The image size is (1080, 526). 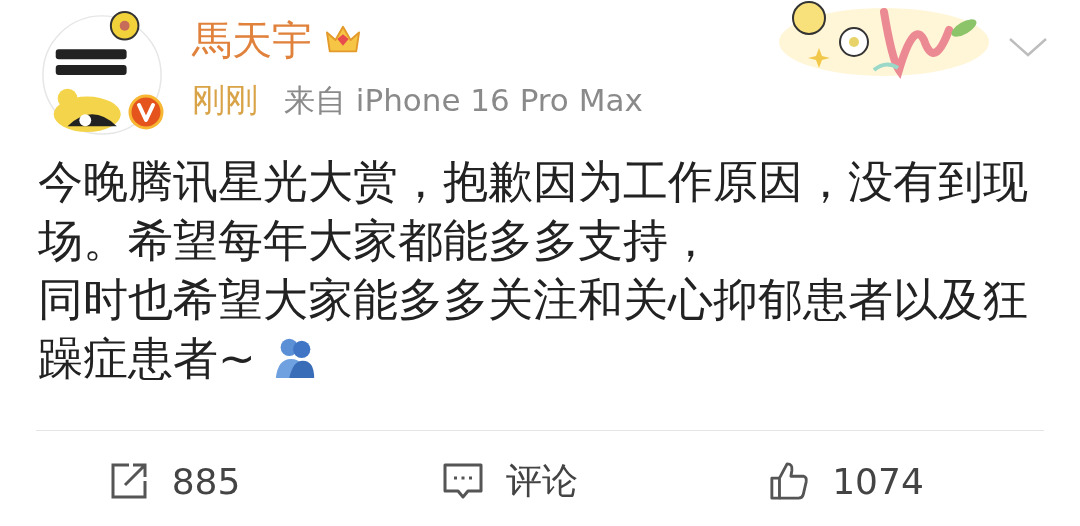 I want to click on comment-button: 评论, so click(x=510, y=481).